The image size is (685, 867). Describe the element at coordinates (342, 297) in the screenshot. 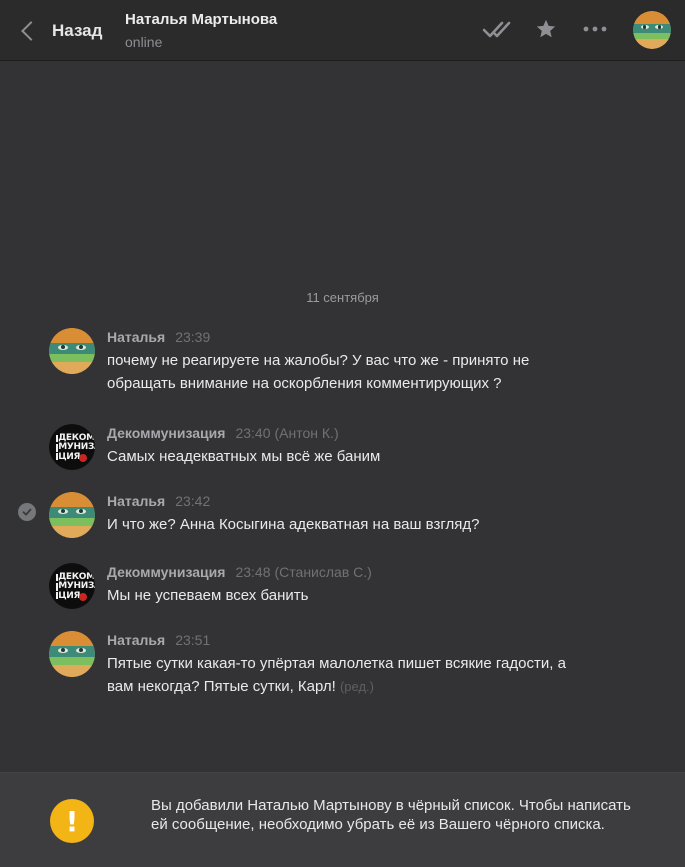

I see `date-separator: 11 сентября` at that location.